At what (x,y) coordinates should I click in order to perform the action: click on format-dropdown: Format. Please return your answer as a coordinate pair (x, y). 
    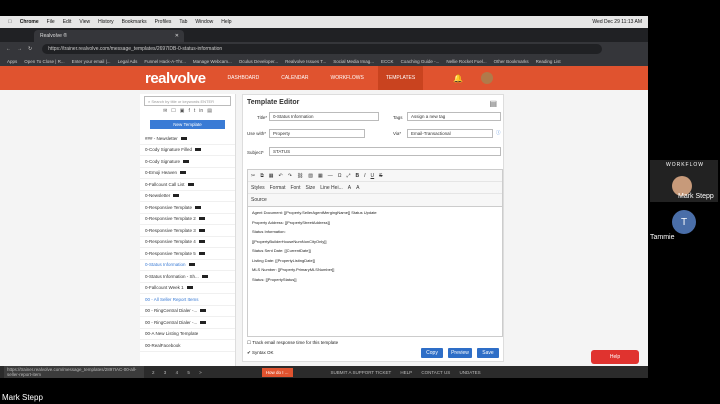
    Looking at the image, I should click on (278, 188).